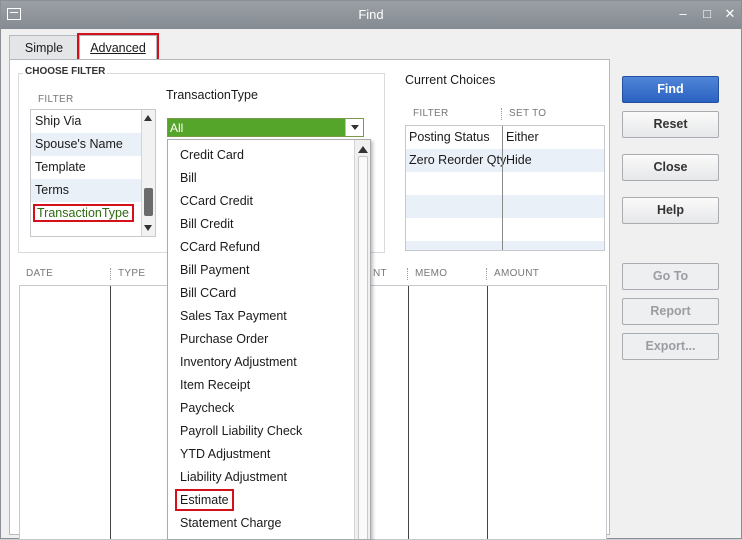 The height and width of the screenshot is (540, 742). Describe the element at coordinates (212, 155) in the screenshot. I see `dropdown-option: Credit Card` at that location.